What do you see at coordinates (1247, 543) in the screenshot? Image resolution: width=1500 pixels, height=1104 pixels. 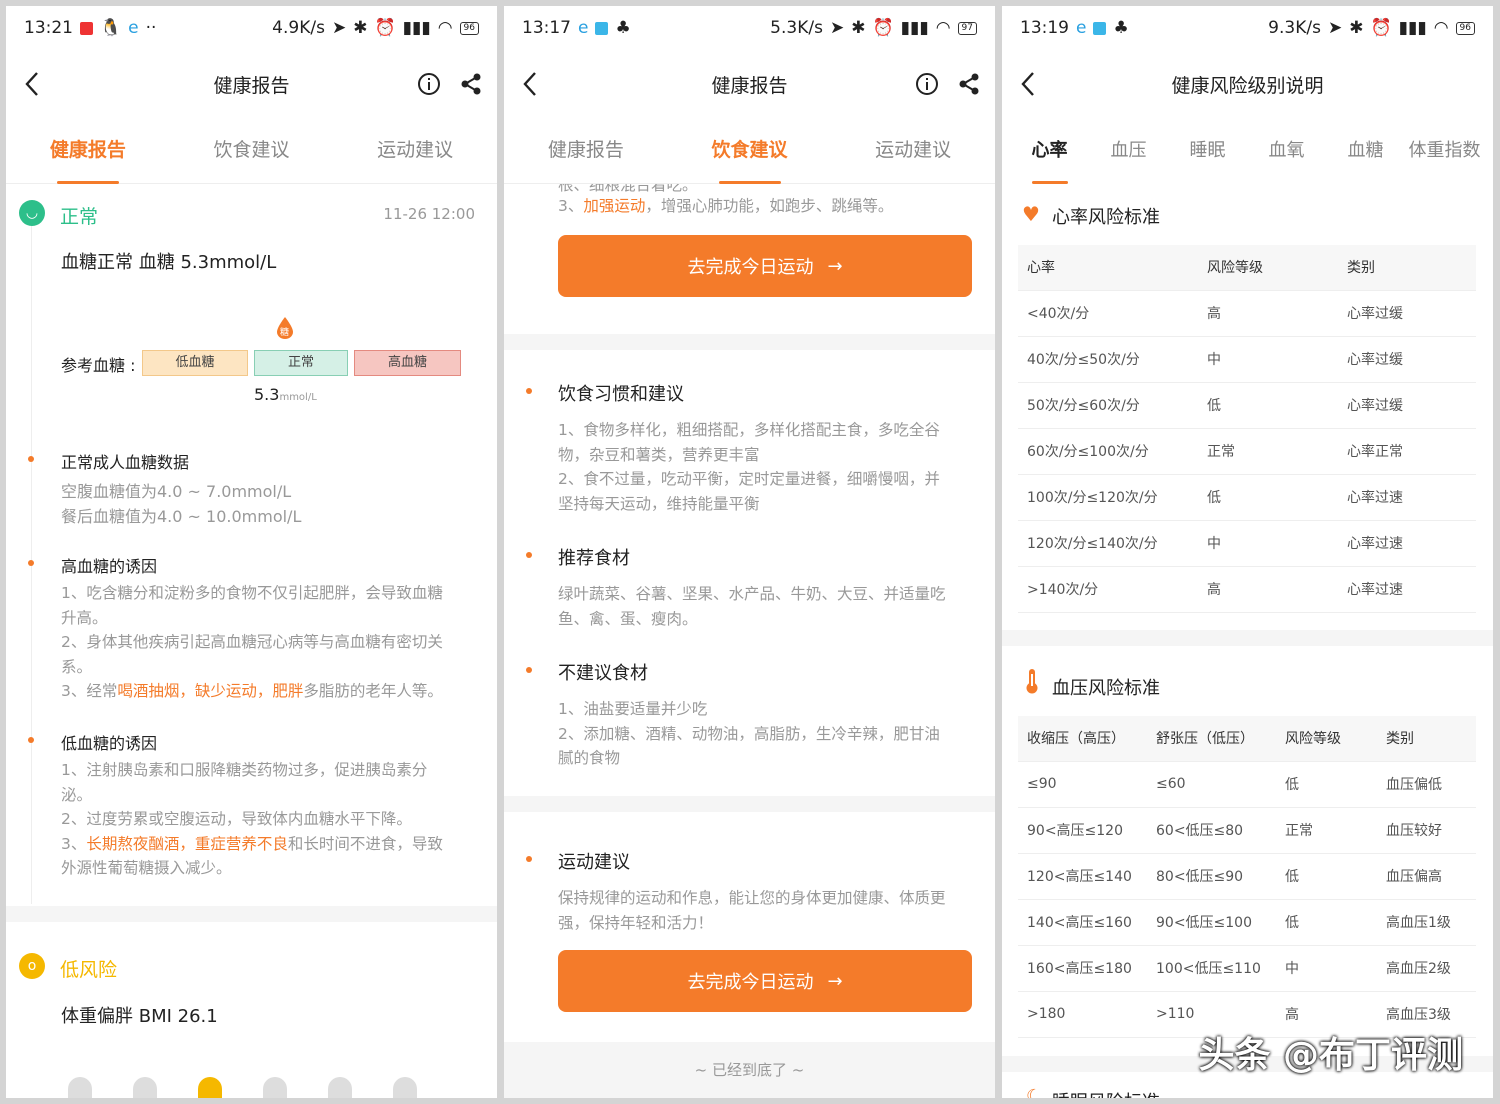 I see `table-row: 120次/分≤140次/分中心率过速` at bounding box center [1247, 543].